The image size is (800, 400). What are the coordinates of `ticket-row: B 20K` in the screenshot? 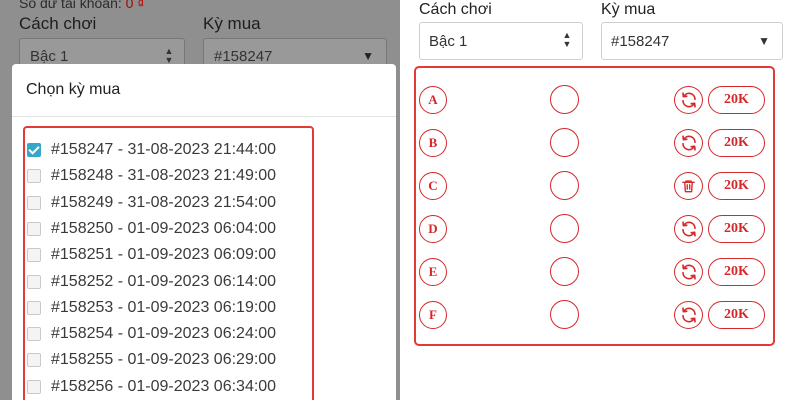 It's located at (594, 142).